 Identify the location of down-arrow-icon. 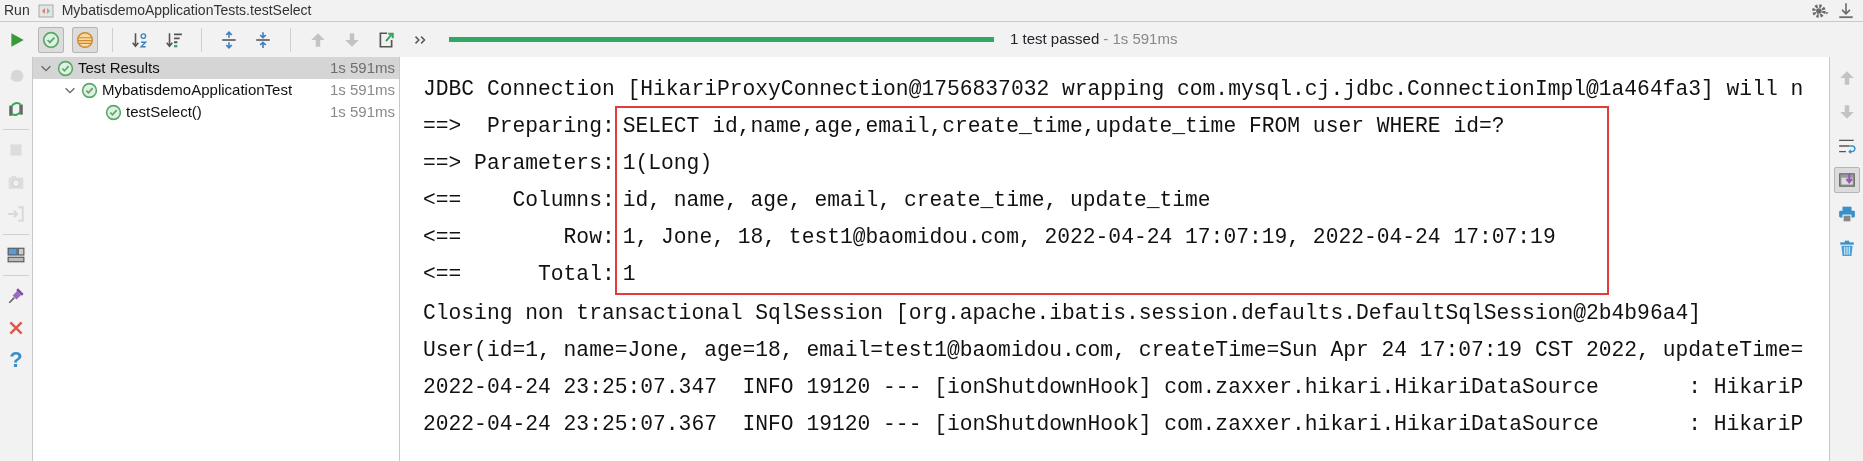
(352, 39).